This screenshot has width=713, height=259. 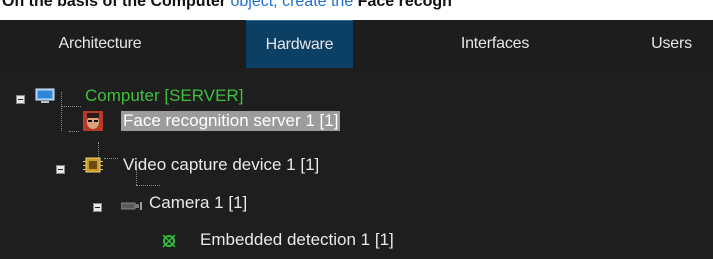 I want to click on monitor-icon, so click(x=45, y=98).